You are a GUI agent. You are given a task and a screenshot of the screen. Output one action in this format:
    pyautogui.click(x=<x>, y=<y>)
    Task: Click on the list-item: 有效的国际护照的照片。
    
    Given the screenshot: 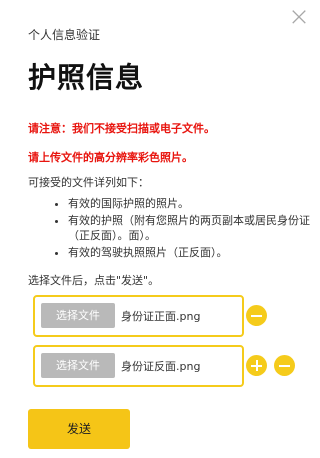 What is the action you would take?
    pyautogui.click(x=194, y=203)
    